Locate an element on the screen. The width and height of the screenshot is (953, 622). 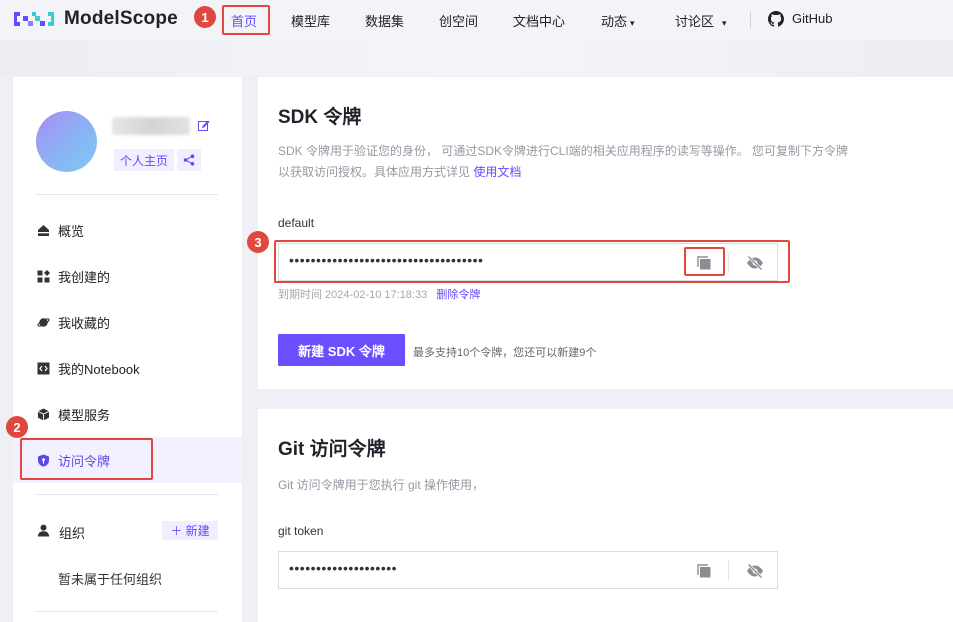
nav-forum: 讨论区 ▾ is located at coordinates (701, 20).